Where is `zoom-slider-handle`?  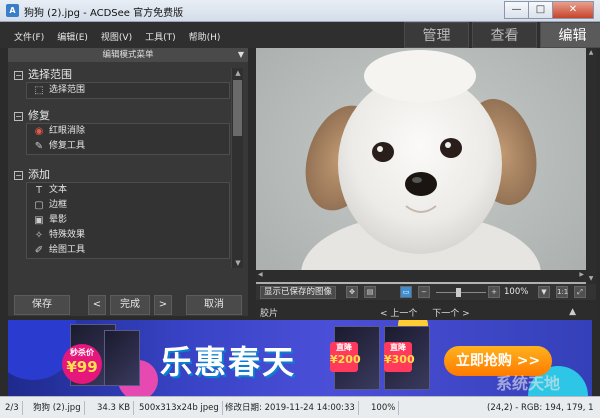 zoom-slider-handle is located at coordinates (458, 292).